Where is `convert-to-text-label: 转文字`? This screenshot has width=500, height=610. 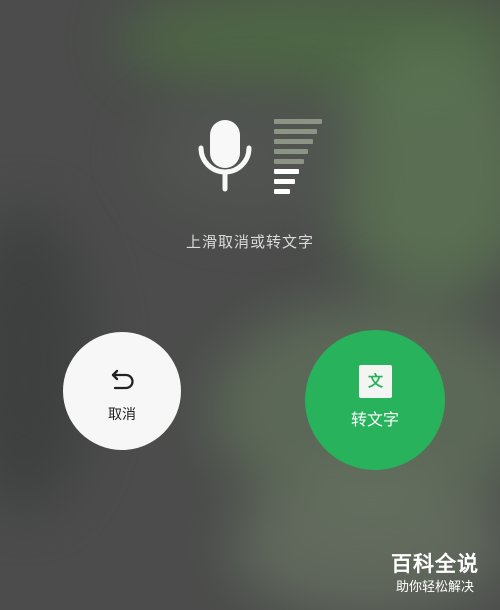 convert-to-text-label: 转文字 is located at coordinates (374, 419).